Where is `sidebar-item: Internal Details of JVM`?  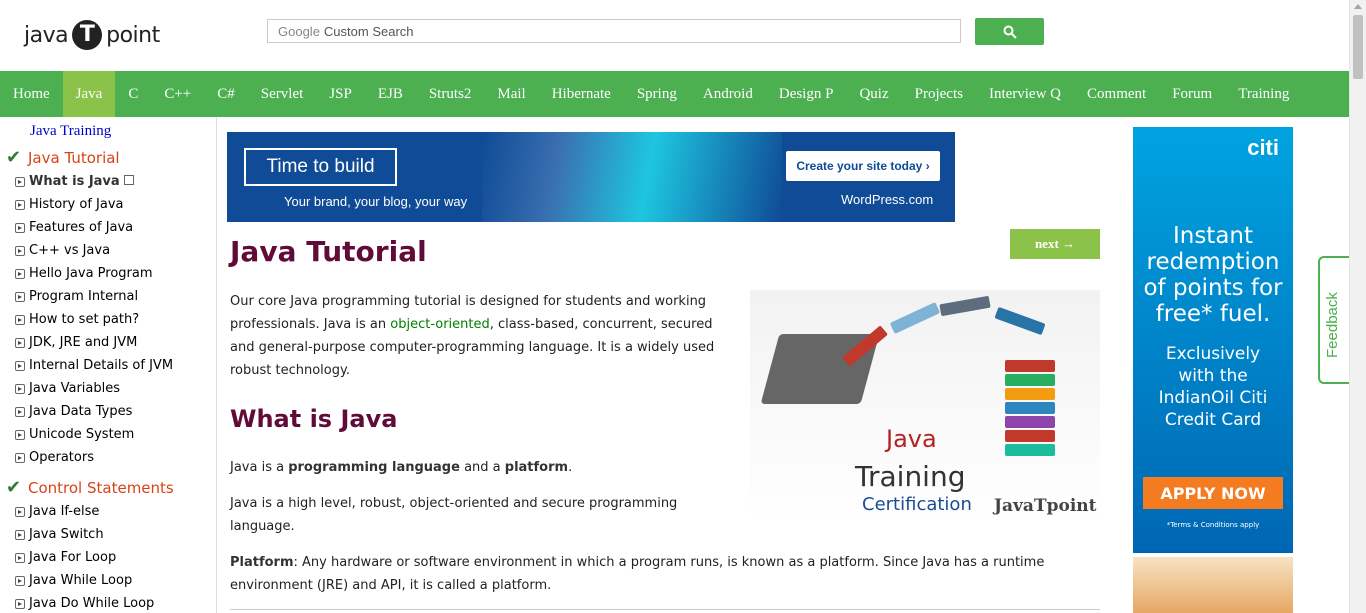 sidebar-item: Internal Details of JVM is located at coordinates (94, 365).